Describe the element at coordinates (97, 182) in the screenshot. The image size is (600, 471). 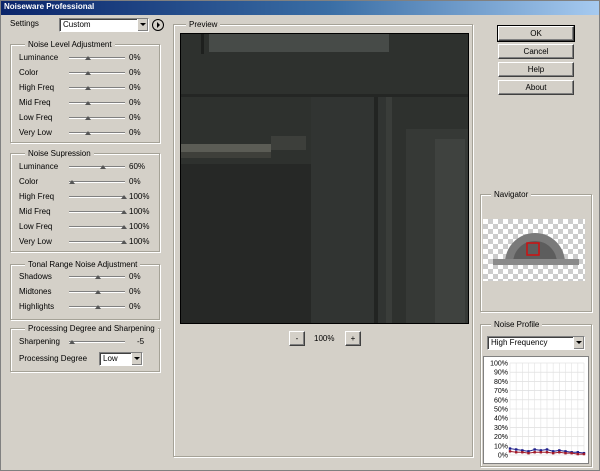
I see `noise-suppression-color-slider` at that location.